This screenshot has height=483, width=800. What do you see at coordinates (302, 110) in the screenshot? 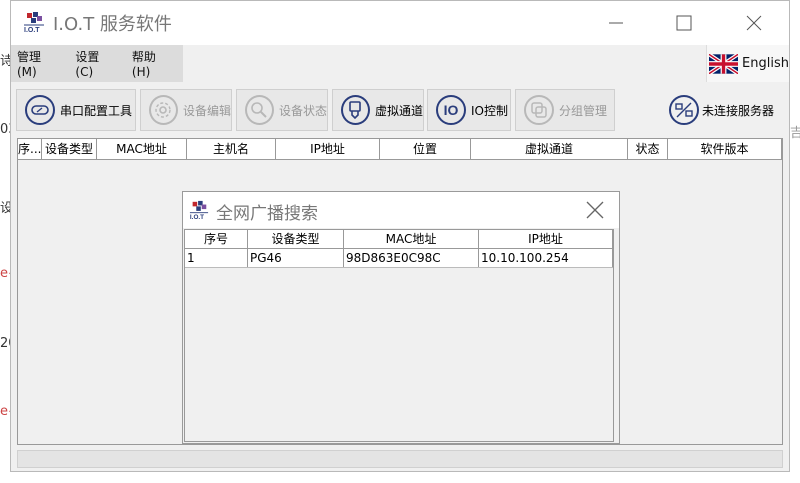
I see `device-status-label: 设备状态` at bounding box center [302, 110].